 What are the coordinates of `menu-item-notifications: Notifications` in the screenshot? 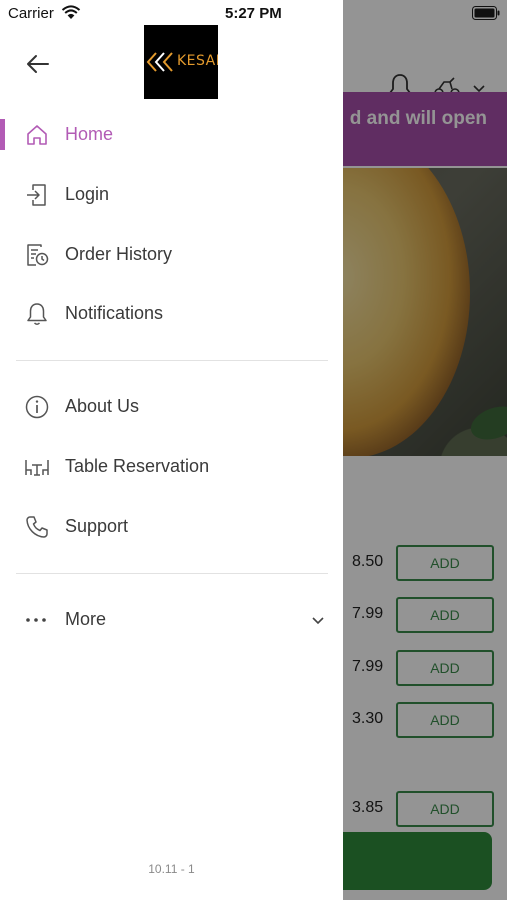 It's located at (171, 314).